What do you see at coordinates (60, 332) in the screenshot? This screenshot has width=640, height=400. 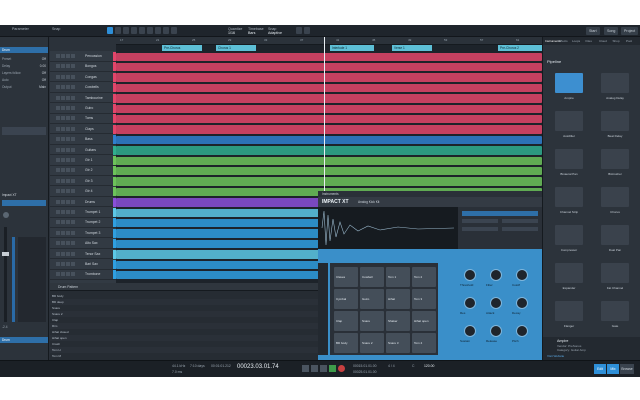 I see `pattern-row-label: Hihat closed` at bounding box center [60, 332].